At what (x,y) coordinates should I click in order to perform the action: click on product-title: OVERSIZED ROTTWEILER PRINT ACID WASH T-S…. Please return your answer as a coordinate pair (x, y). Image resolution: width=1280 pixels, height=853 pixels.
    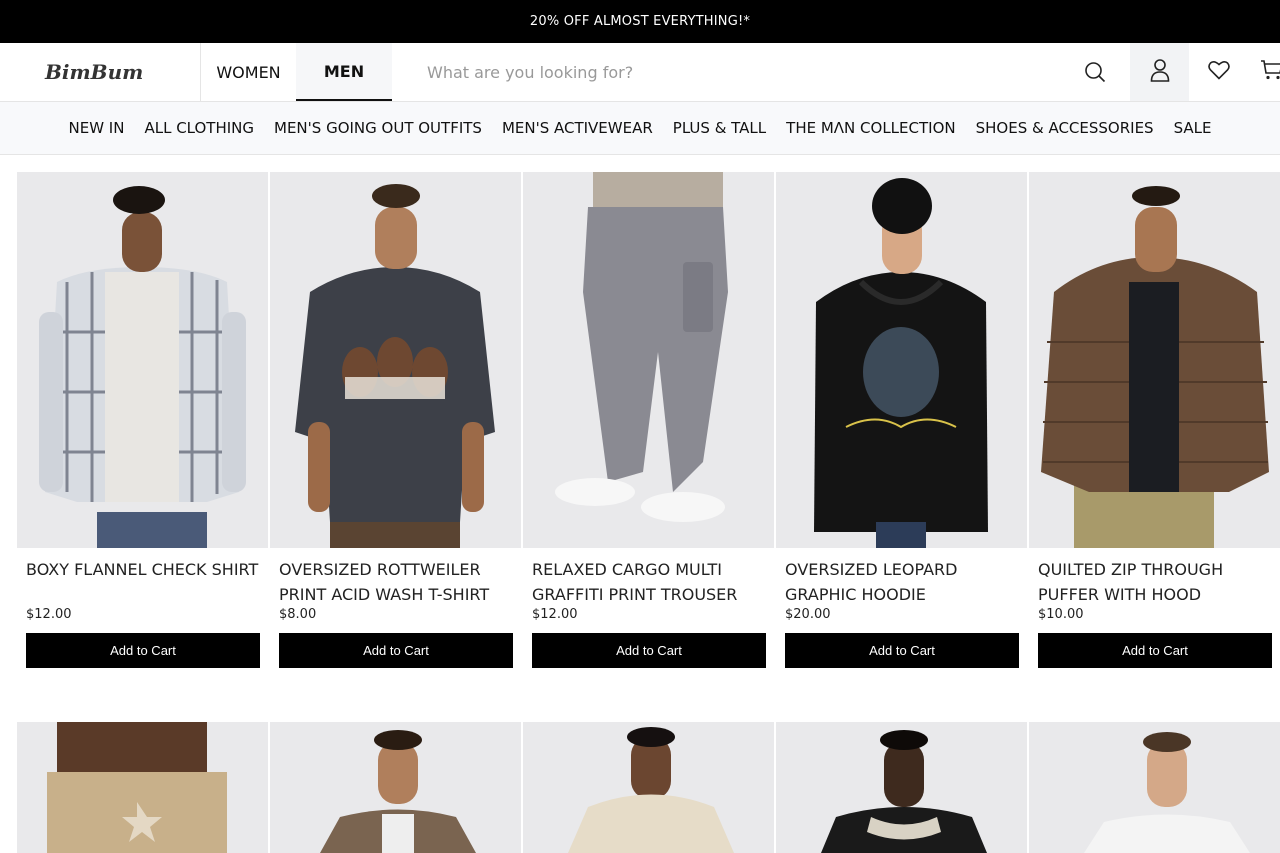
    Looking at the image, I should click on (395, 577).